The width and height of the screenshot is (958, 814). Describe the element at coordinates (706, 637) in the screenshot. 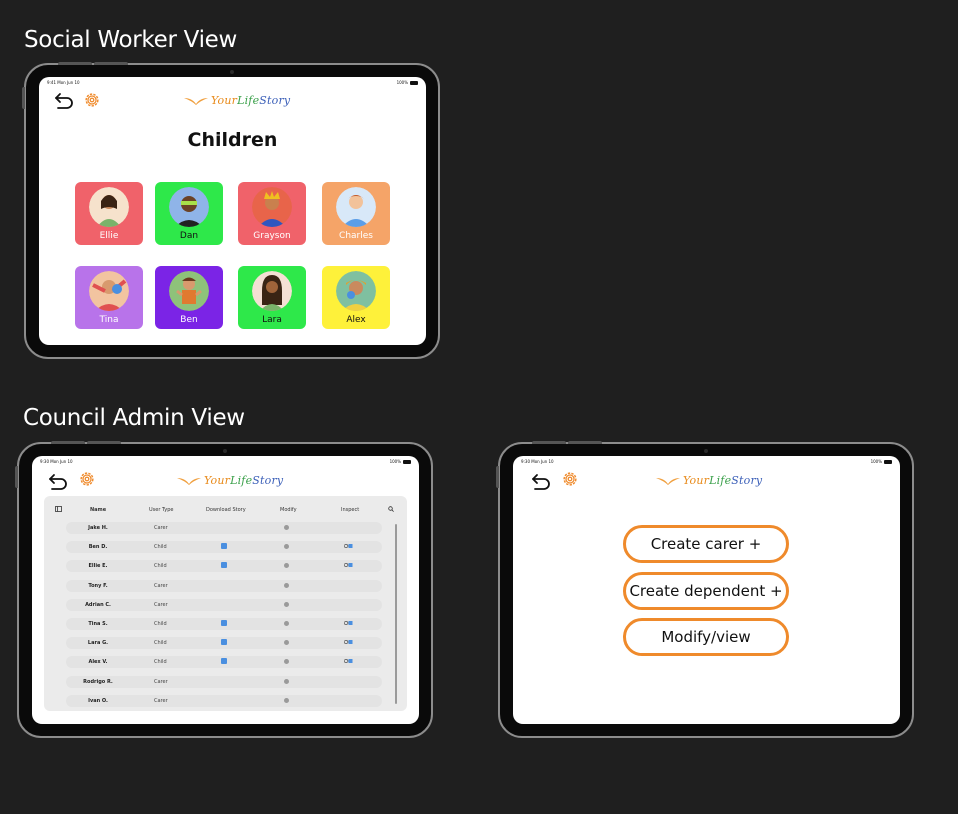

I see `modify-view-button: Modify/view` at that location.